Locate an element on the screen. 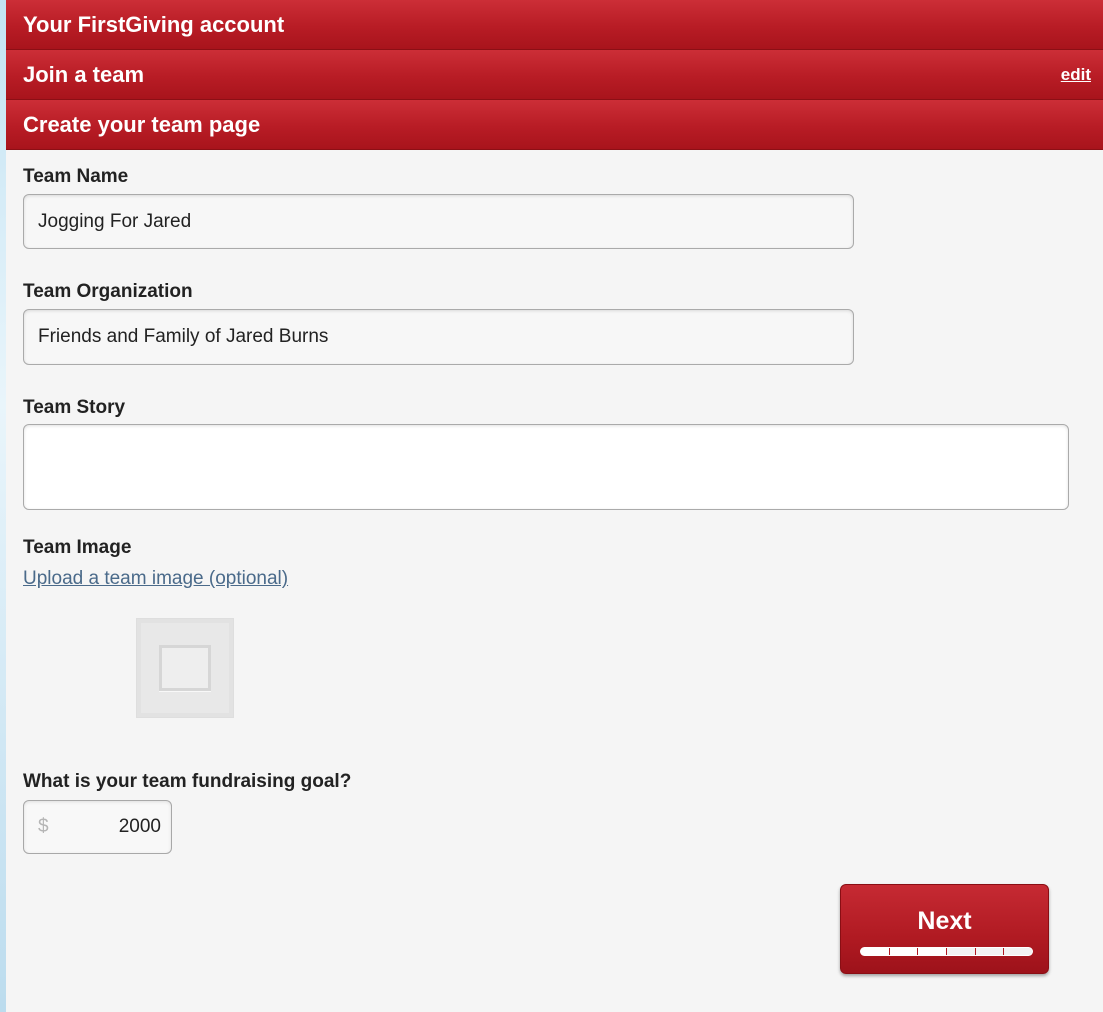 This screenshot has height=1012, width=1103. next-button: Next is located at coordinates (944, 929).